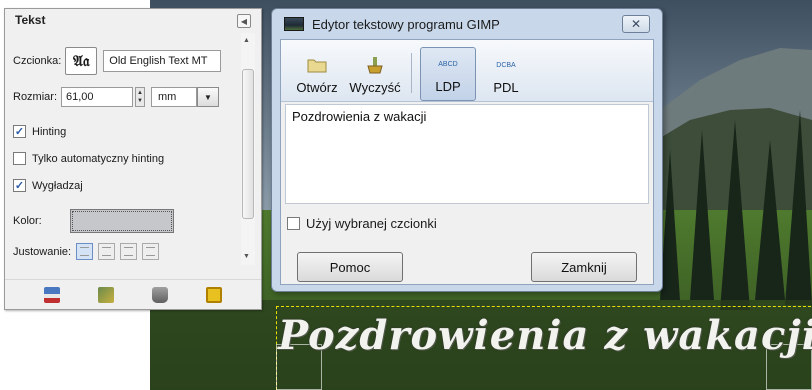 The height and width of the screenshot is (390, 812). Describe the element at coordinates (636, 24) in the screenshot. I see `close-window-icon: ✕` at that location.